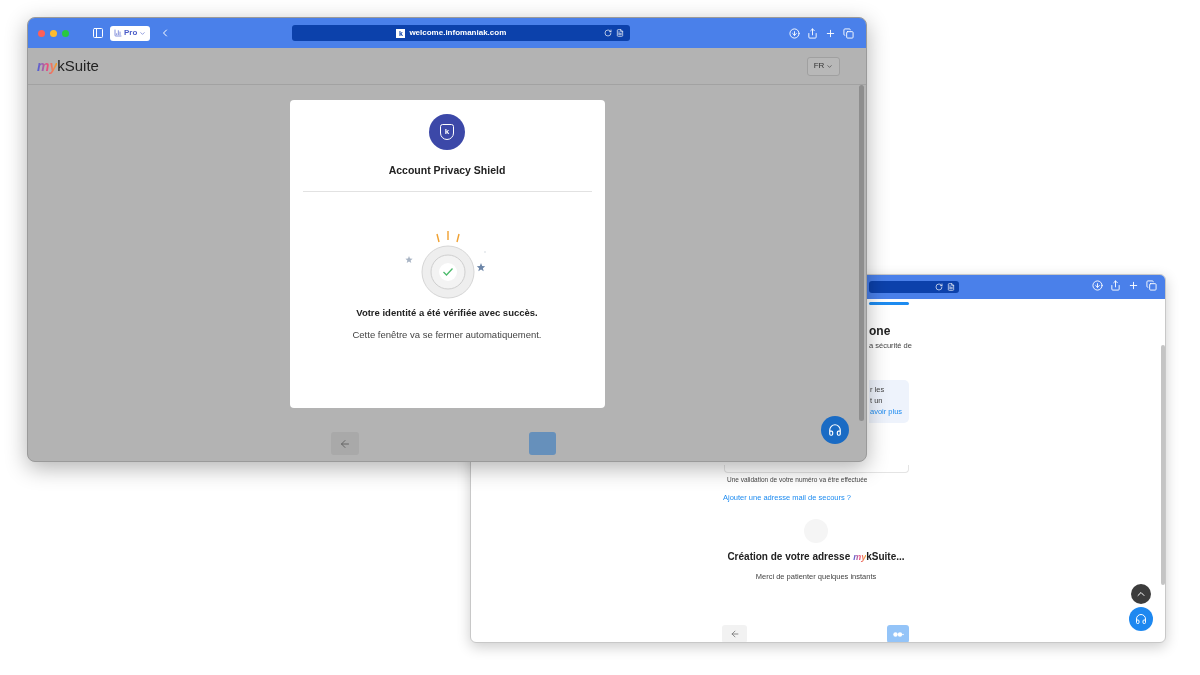  Describe the element at coordinates (98, 33) in the screenshot. I see `sidebar-icon` at that location.